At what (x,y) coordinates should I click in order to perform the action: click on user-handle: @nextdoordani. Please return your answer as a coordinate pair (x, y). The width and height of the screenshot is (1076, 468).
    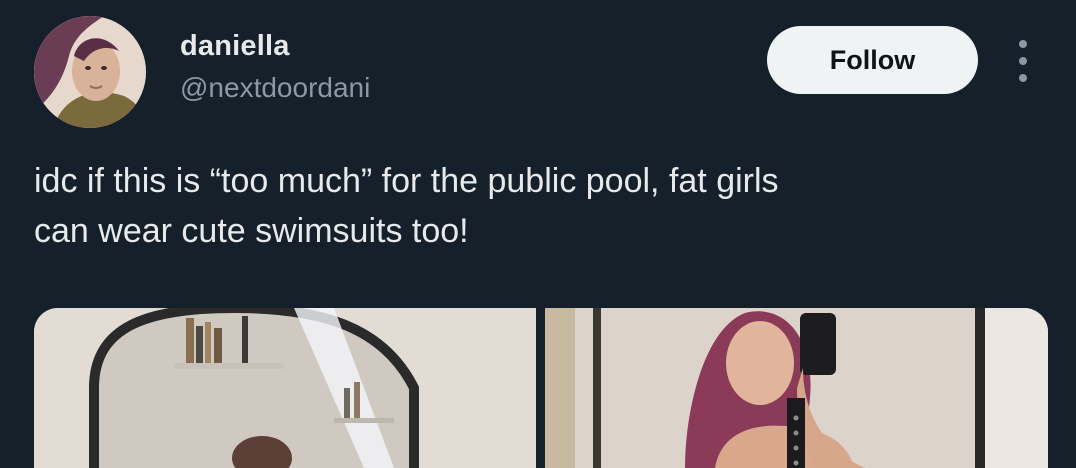
    Looking at the image, I should click on (275, 88).